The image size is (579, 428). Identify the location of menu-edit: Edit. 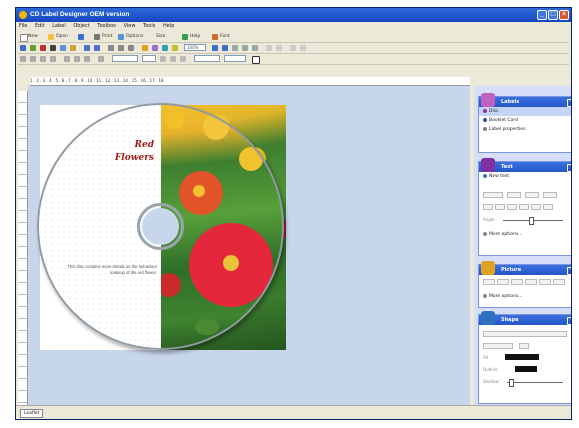
(40, 26).